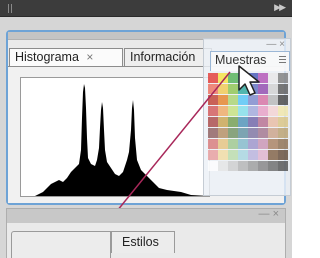  What do you see at coordinates (61, 244) in the screenshot?
I see `tab-spacer` at bounding box center [61, 244].